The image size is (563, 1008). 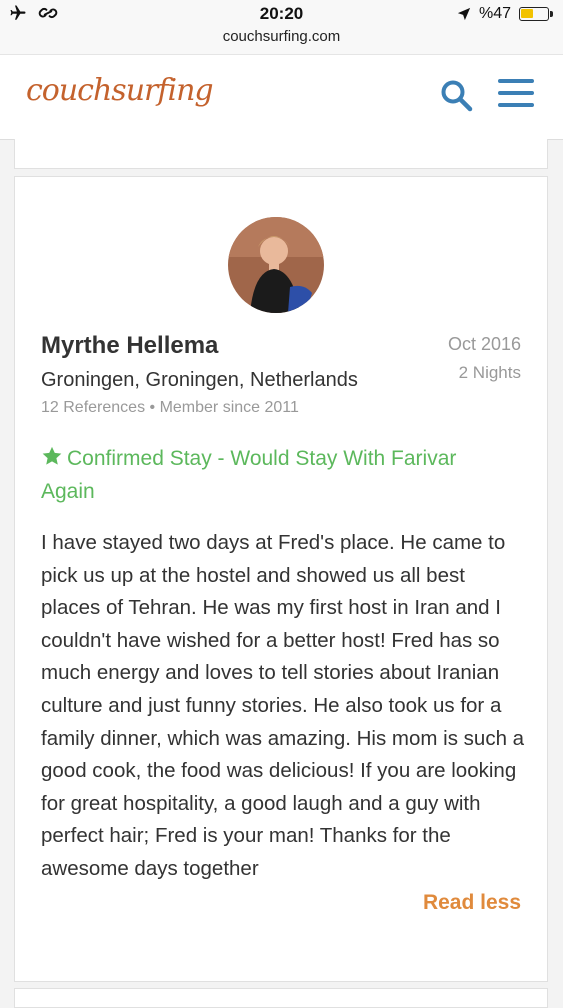 I want to click on search-button, so click(x=457, y=96).